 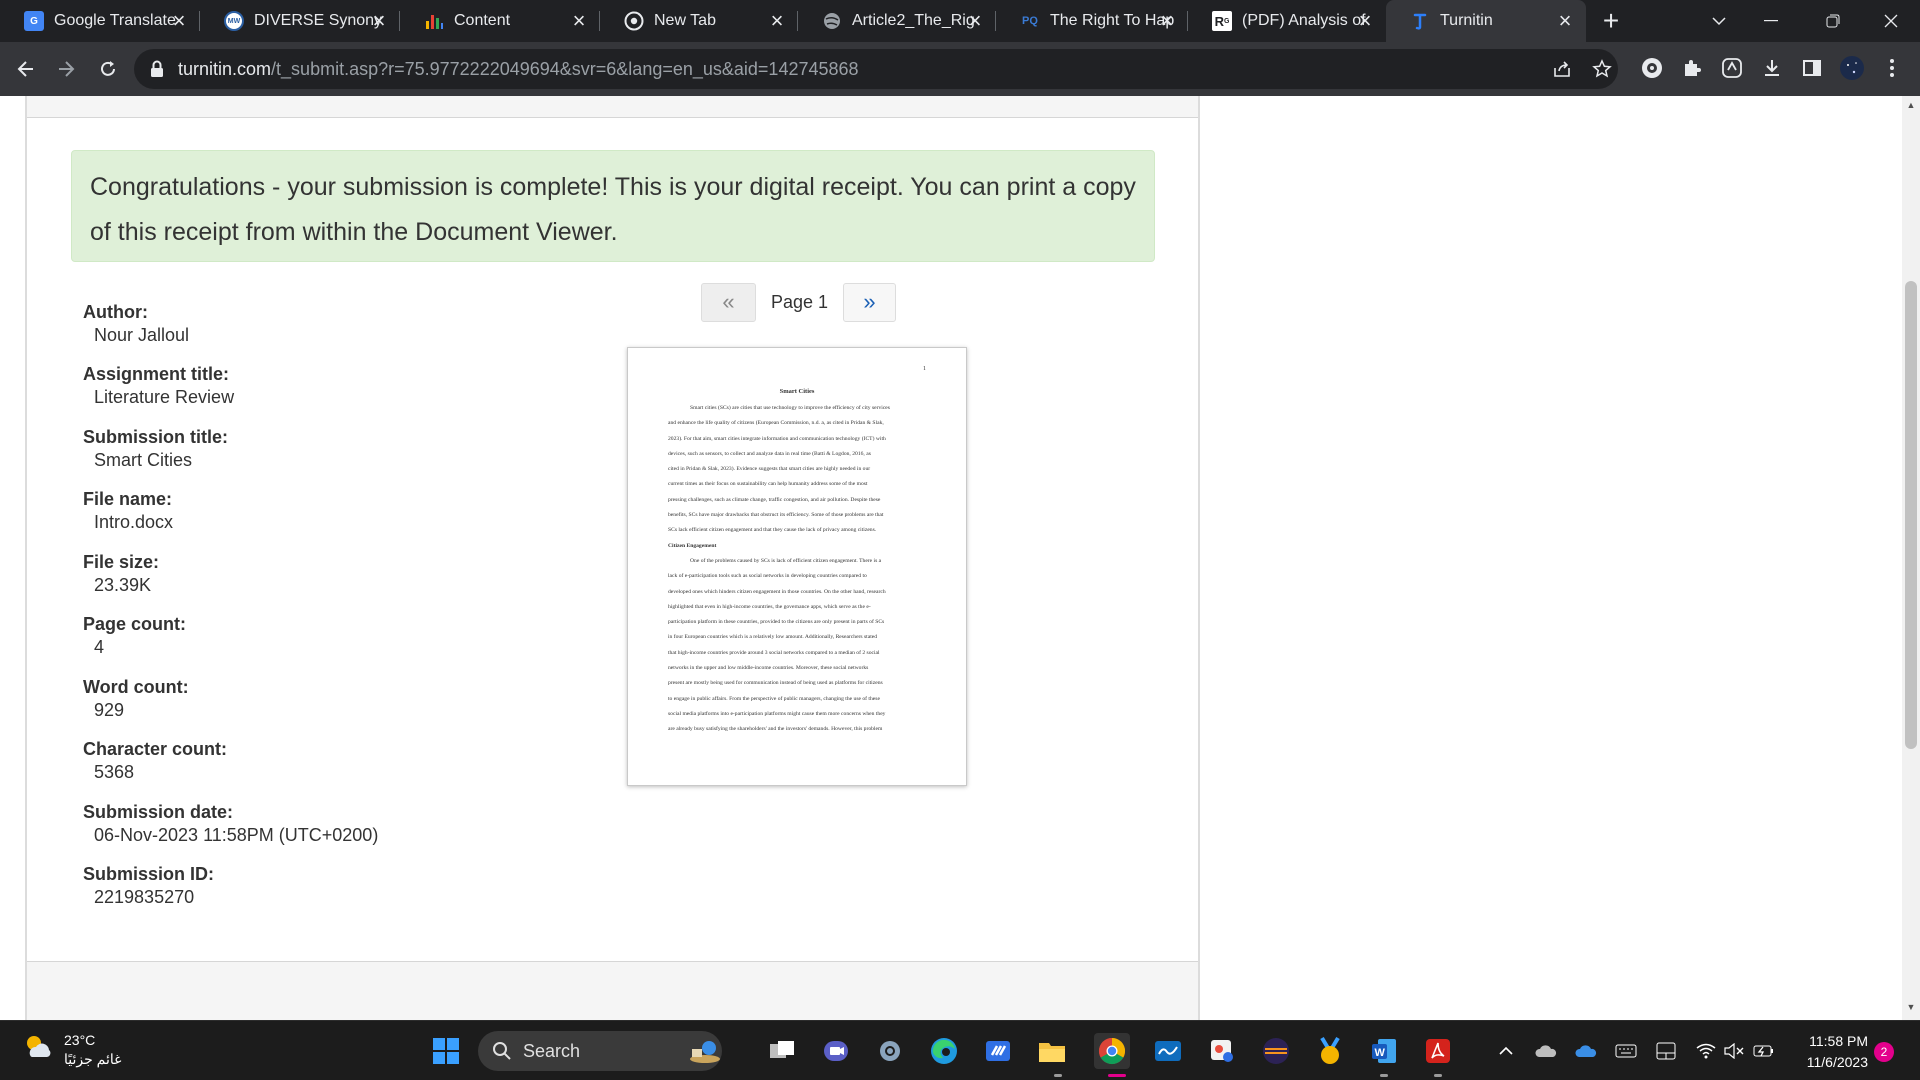 What do you see at coordinates (1891, 21) in the screenshot?
I see `close-window-button` at bounding box center [1891, 21].